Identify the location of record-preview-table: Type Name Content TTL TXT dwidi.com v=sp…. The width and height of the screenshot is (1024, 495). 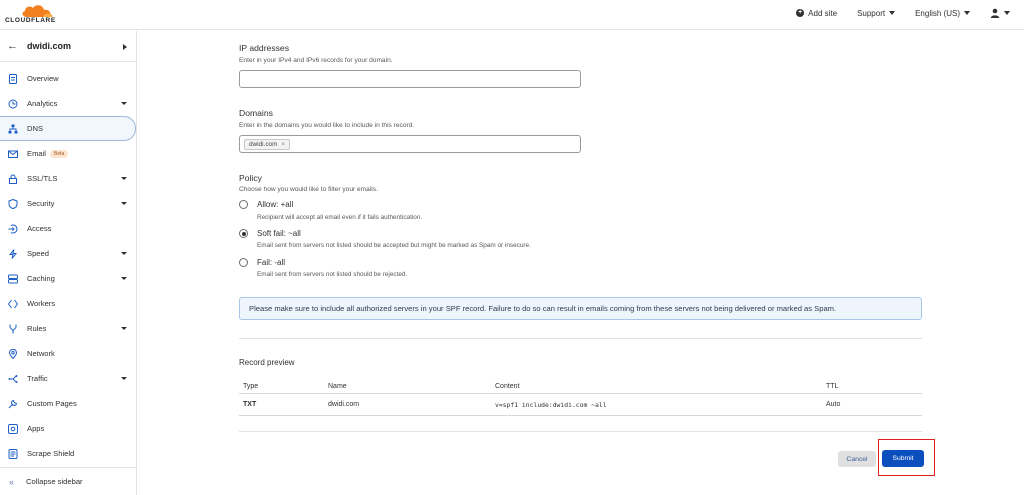
(580, 397).